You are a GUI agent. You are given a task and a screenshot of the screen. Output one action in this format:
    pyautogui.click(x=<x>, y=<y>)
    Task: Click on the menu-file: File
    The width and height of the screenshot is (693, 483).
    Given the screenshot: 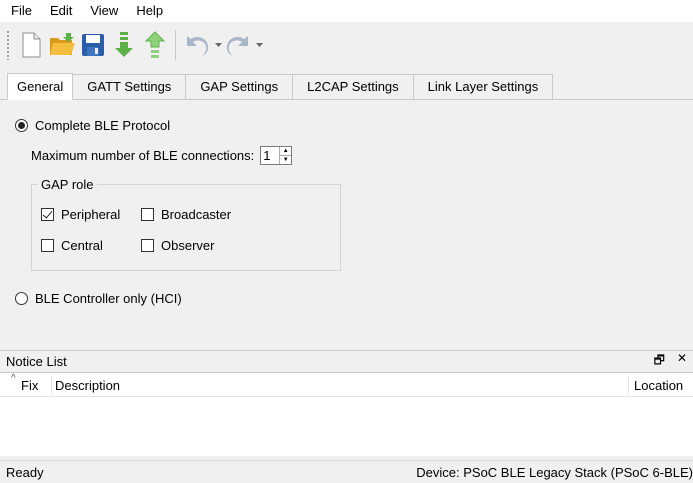 What is the action you would take?
    pyautogui.click(x=22, y=11)
    